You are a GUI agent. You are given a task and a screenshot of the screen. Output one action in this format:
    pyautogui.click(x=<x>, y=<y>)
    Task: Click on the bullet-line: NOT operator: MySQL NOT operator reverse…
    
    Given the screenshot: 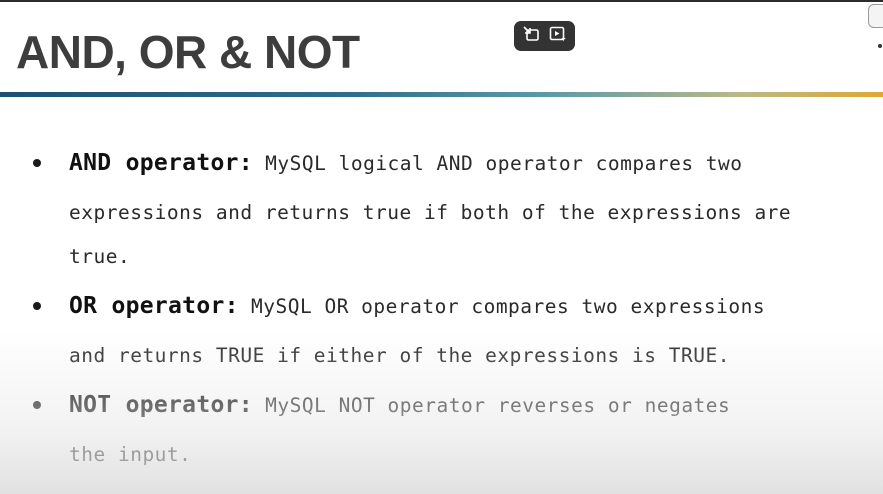 What is the action you would take?
    pyautogui.click(x=399, y=405)
    